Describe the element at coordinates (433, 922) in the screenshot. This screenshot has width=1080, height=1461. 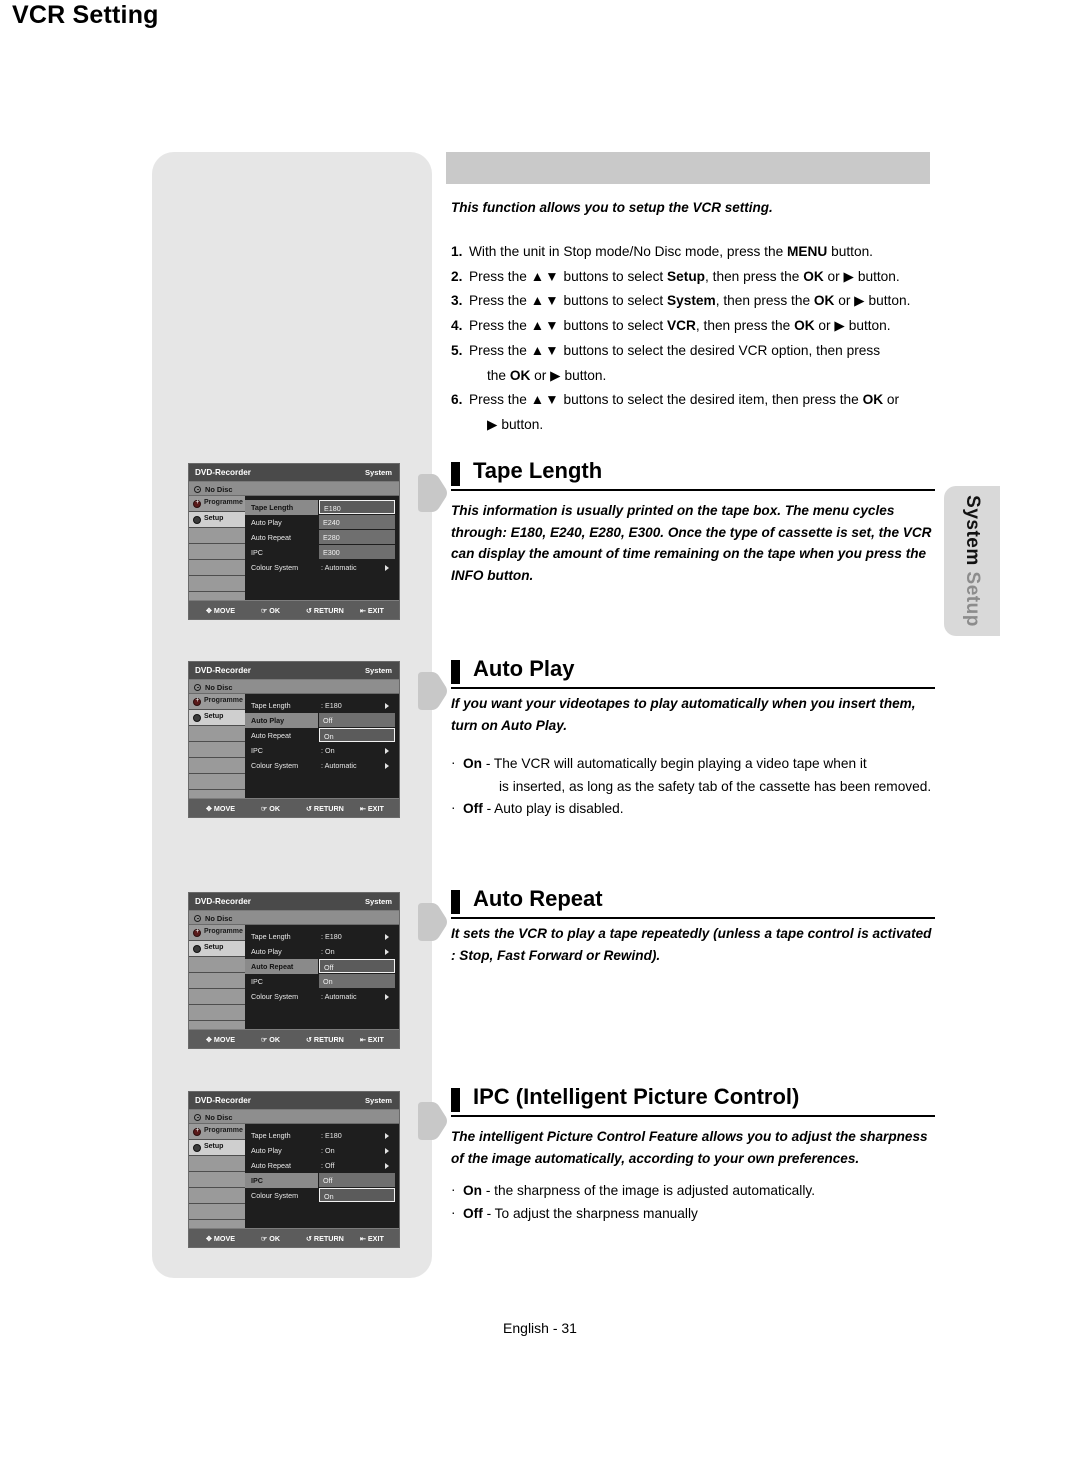
I see `pointer-arrow-icon` at that location.